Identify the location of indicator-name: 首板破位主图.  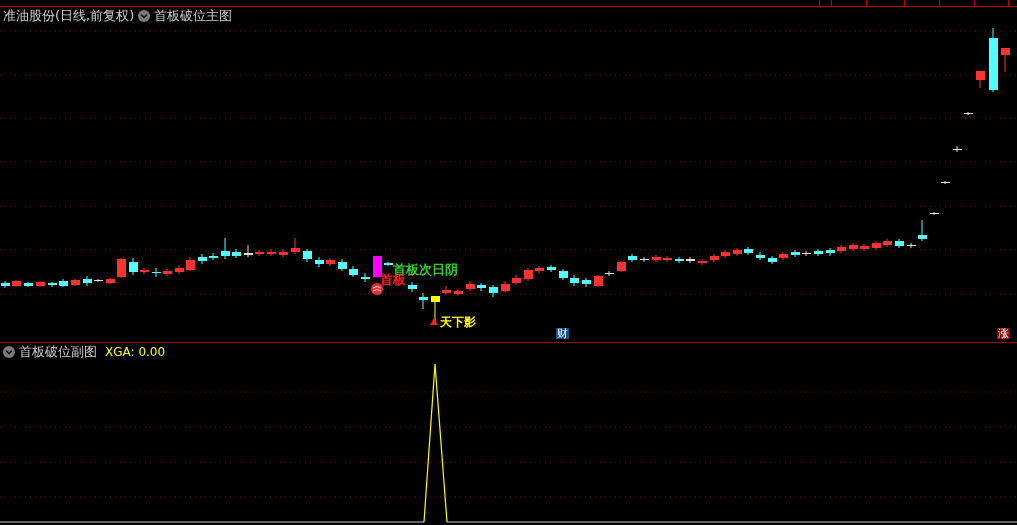
(193, 15).